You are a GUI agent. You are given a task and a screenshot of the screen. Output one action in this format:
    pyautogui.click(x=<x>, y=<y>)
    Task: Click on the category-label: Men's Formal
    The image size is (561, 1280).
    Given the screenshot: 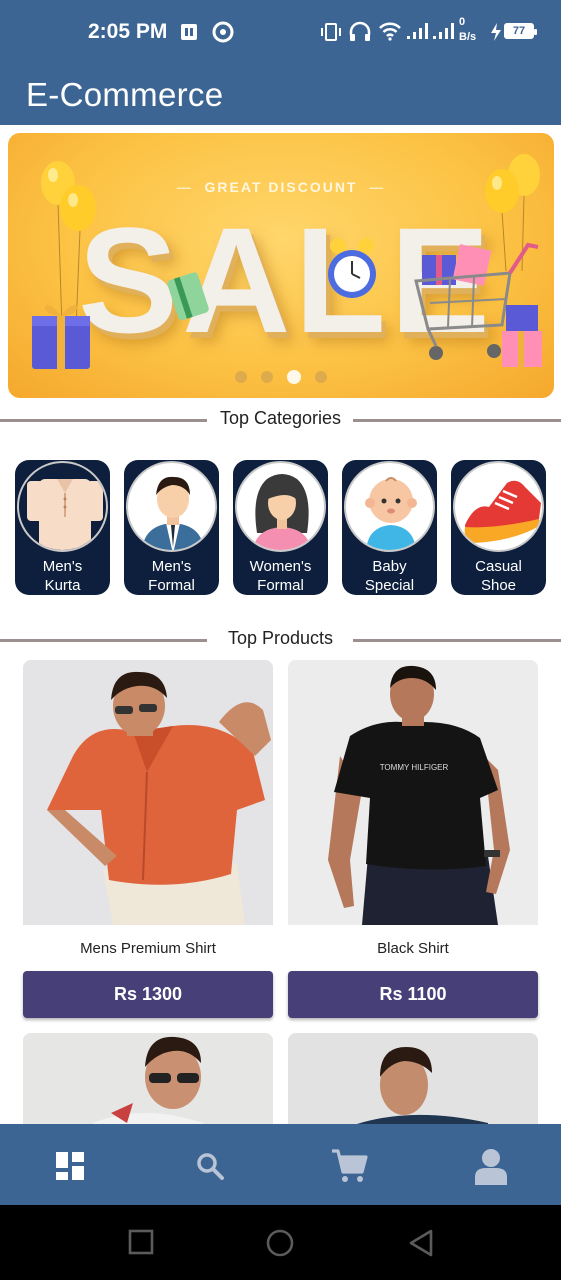 What is the action you would take?
    pyautogui.click(x=171, y=576)
    